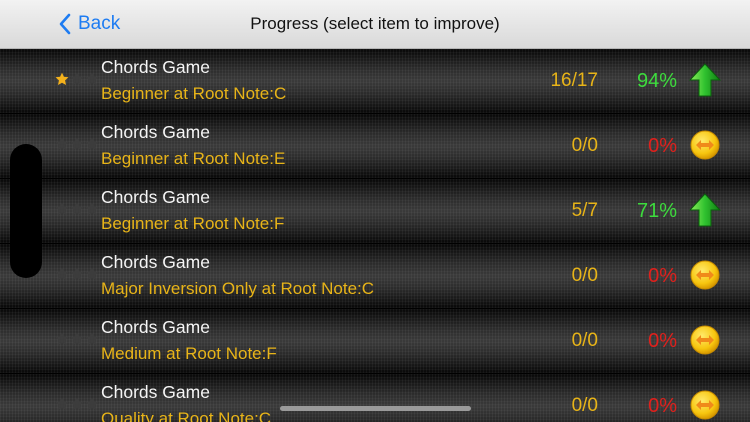  What do you see at coordinates (375, 408) in the screenshot?
I see `home-indicator` at bounding box center [375, 408].